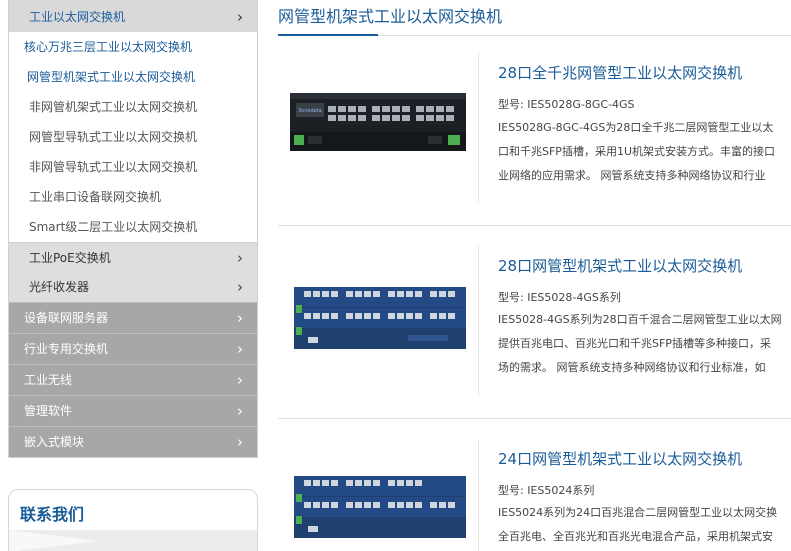 The height and width of the screenshot is (551, 791). Describe the element at coordinates (113, 107) in the screenshot. I see `submenu-item-label: 非网管机架式工业以太网交换机` at that location.